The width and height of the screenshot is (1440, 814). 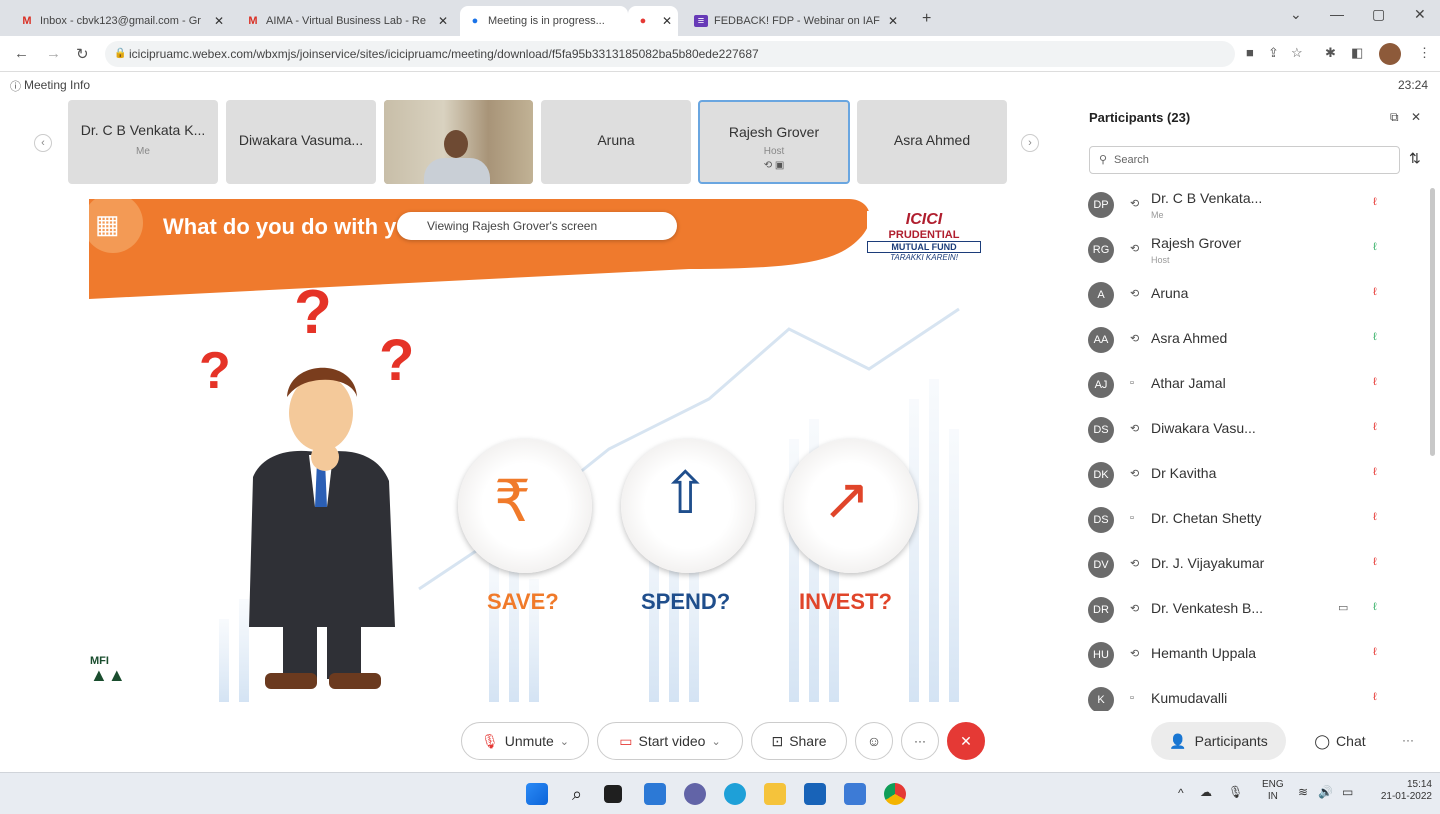 I want to click on task-view-icon, so click(x=613, y=794).